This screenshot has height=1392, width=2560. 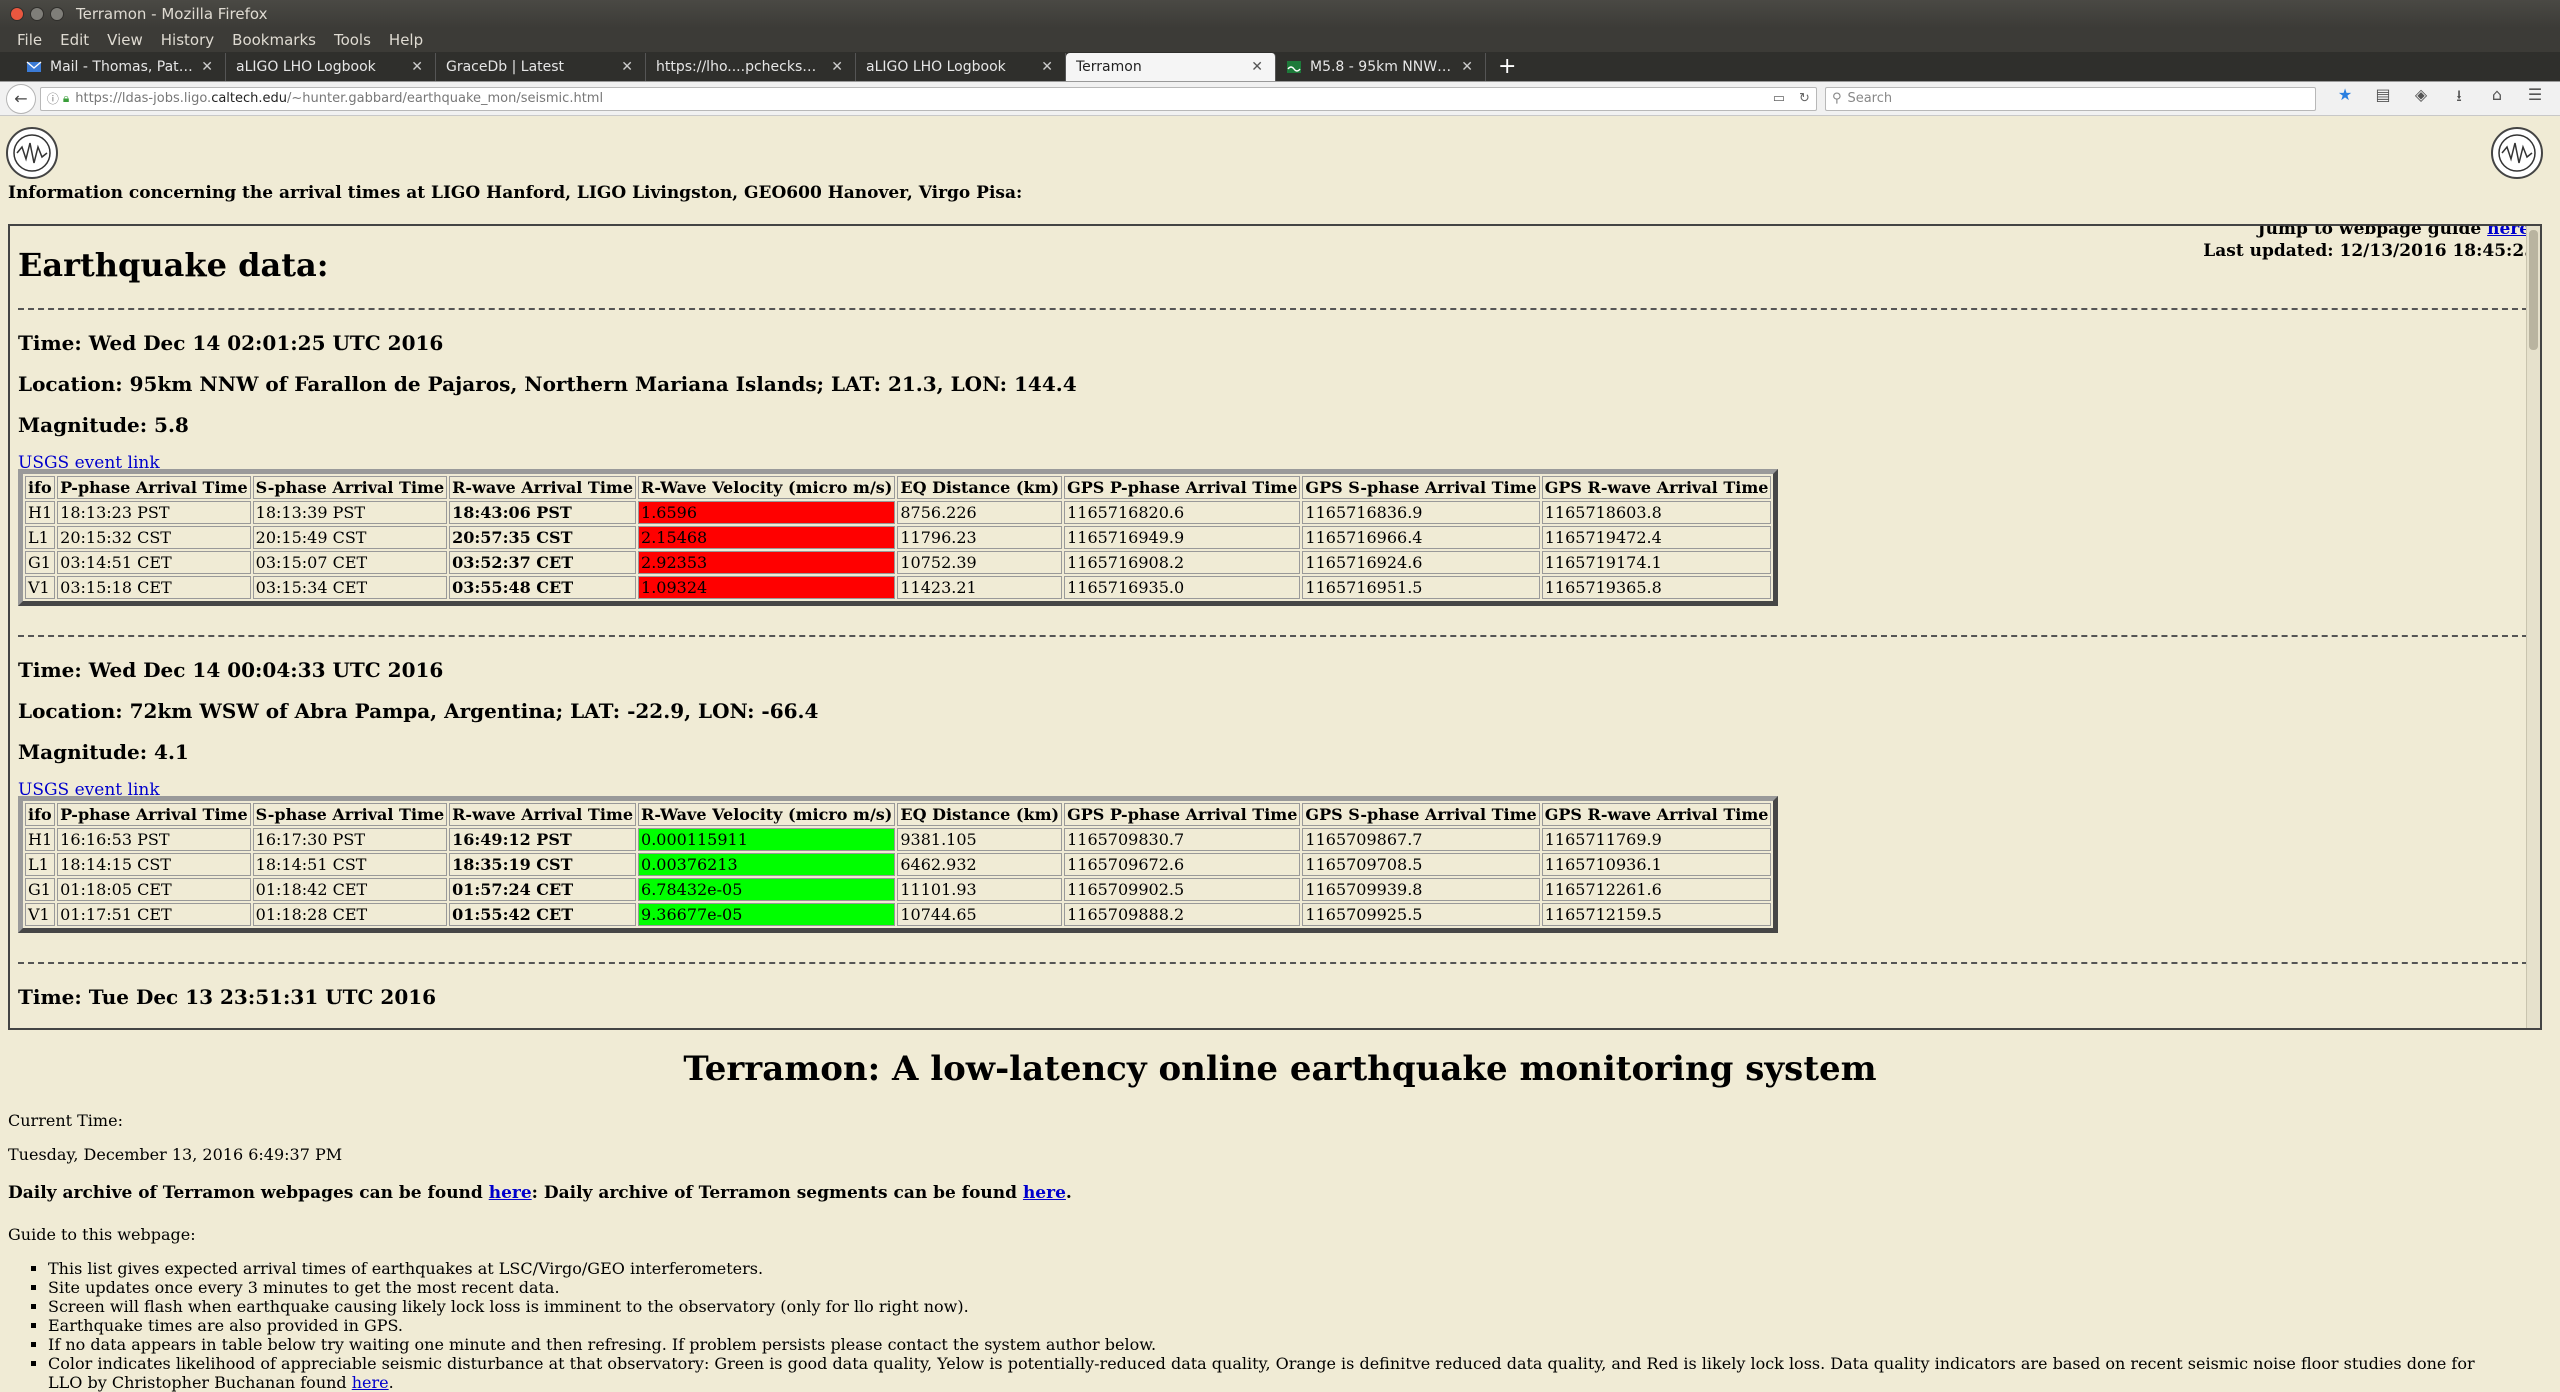 I want to click on maximize-window-button, so click(x=57, y=14).